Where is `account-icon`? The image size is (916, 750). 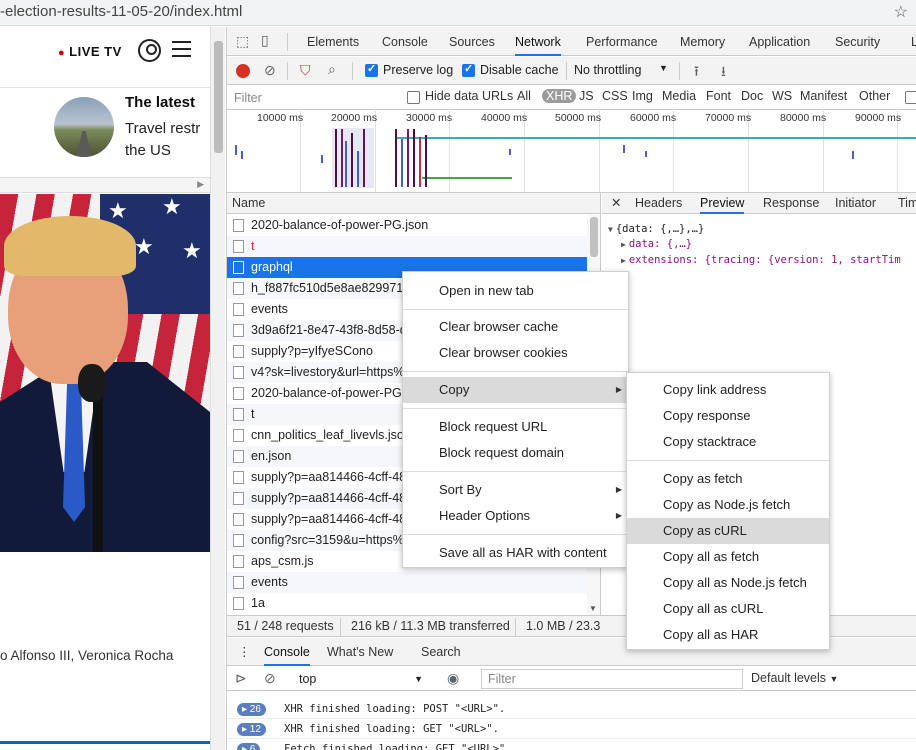
account-icon is located at coordinates (149, 50).